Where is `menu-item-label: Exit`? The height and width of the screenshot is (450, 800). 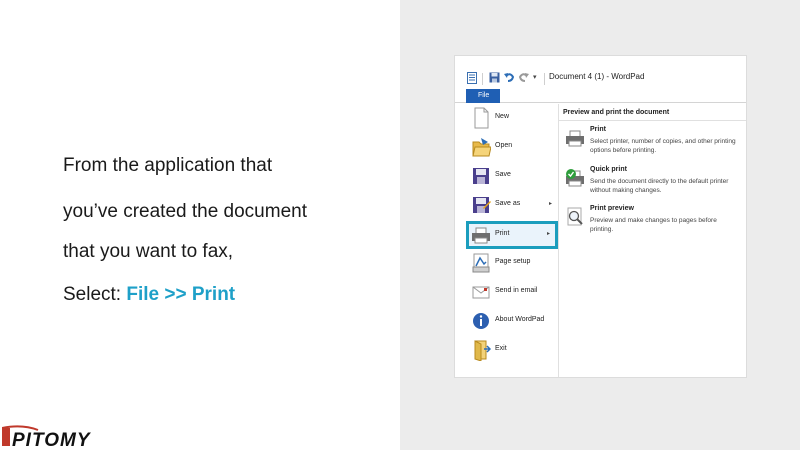
menu-item-label: Exit is located at coordinates (501, 348).